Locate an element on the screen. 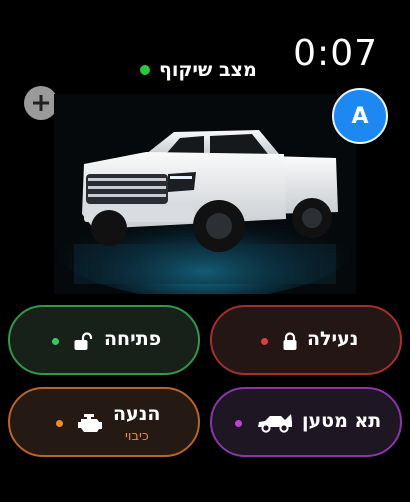  mode-label: מצב שיקוף is located at coordinates (208, 70).